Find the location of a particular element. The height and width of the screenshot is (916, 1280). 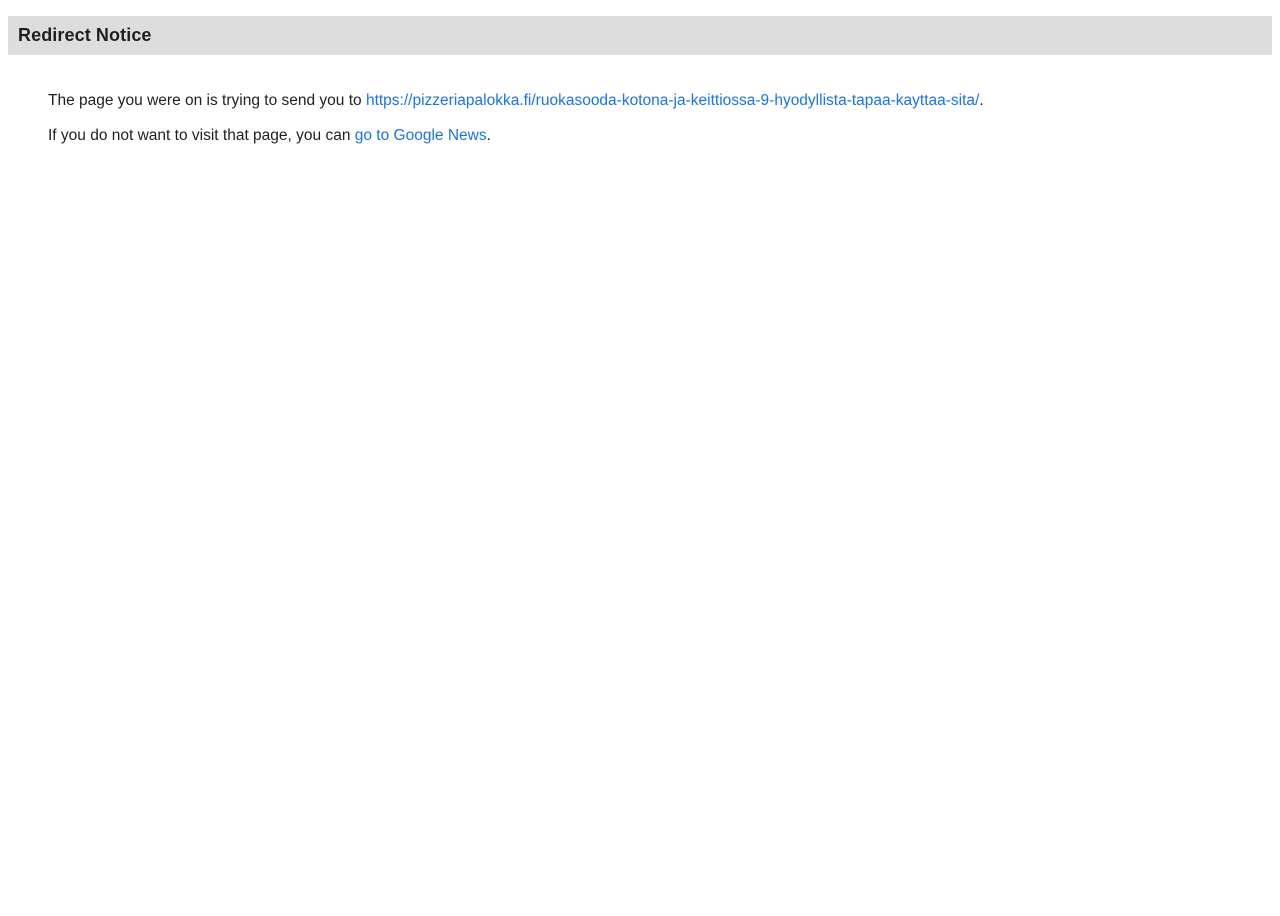

redirect-line-suffix: . is located at coordinates (981, 100).